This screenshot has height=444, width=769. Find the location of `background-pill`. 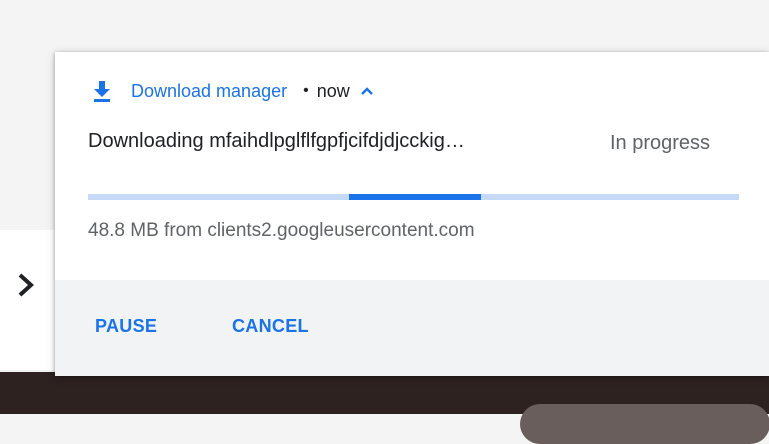

background-pill is located at coordinates (644, 424).